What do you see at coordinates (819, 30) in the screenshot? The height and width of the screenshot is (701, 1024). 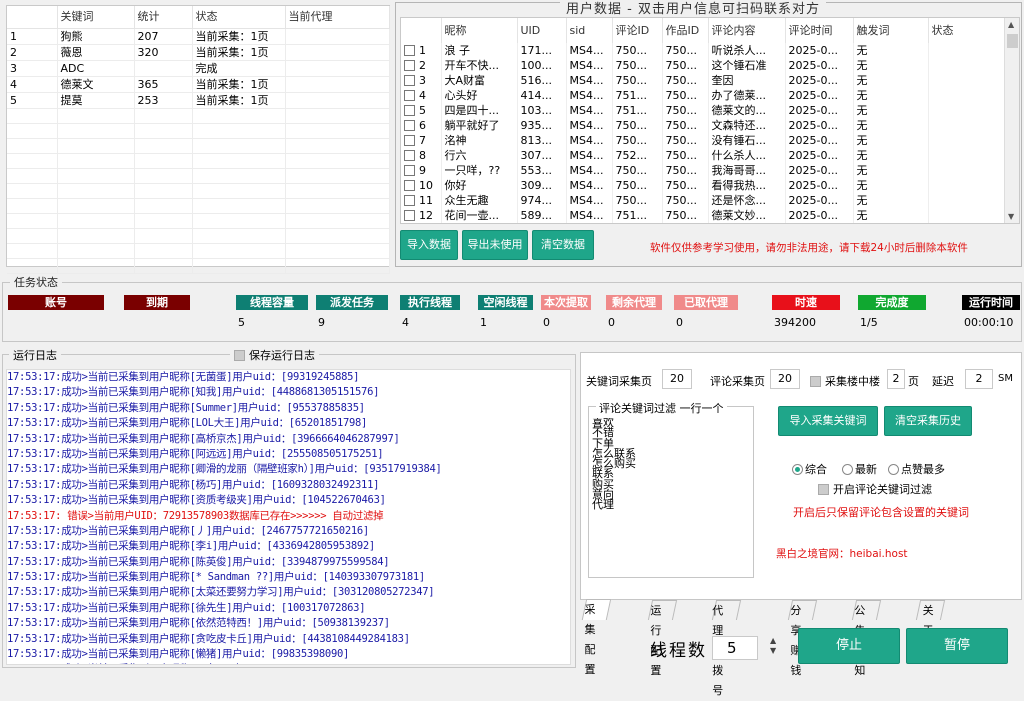 I see `ud-col-7: 评论时间` at bounding box center [819, 30].